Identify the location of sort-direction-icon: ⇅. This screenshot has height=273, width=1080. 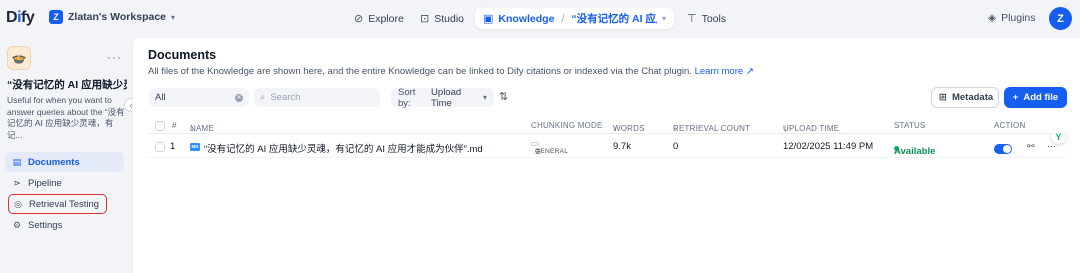
(503, 96).